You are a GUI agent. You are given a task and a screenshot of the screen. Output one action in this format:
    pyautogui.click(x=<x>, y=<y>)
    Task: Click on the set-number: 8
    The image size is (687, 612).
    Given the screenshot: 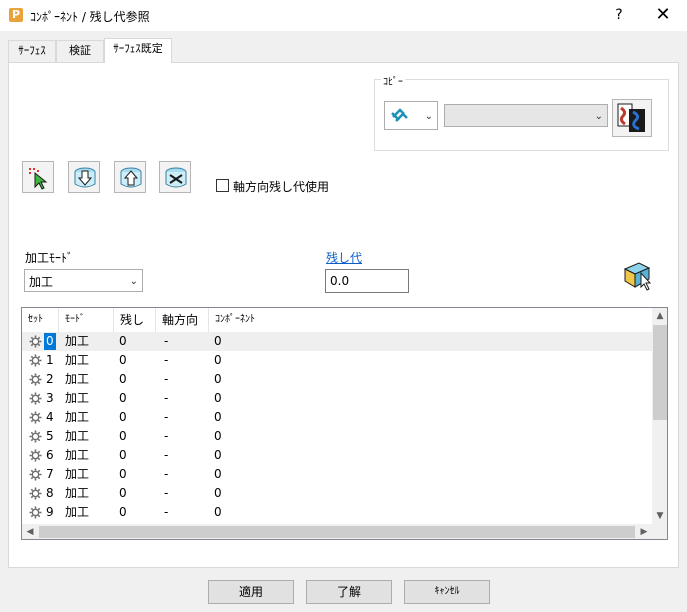 What is the action you would take?
    pyautogui.click(x=50, y=493)
    